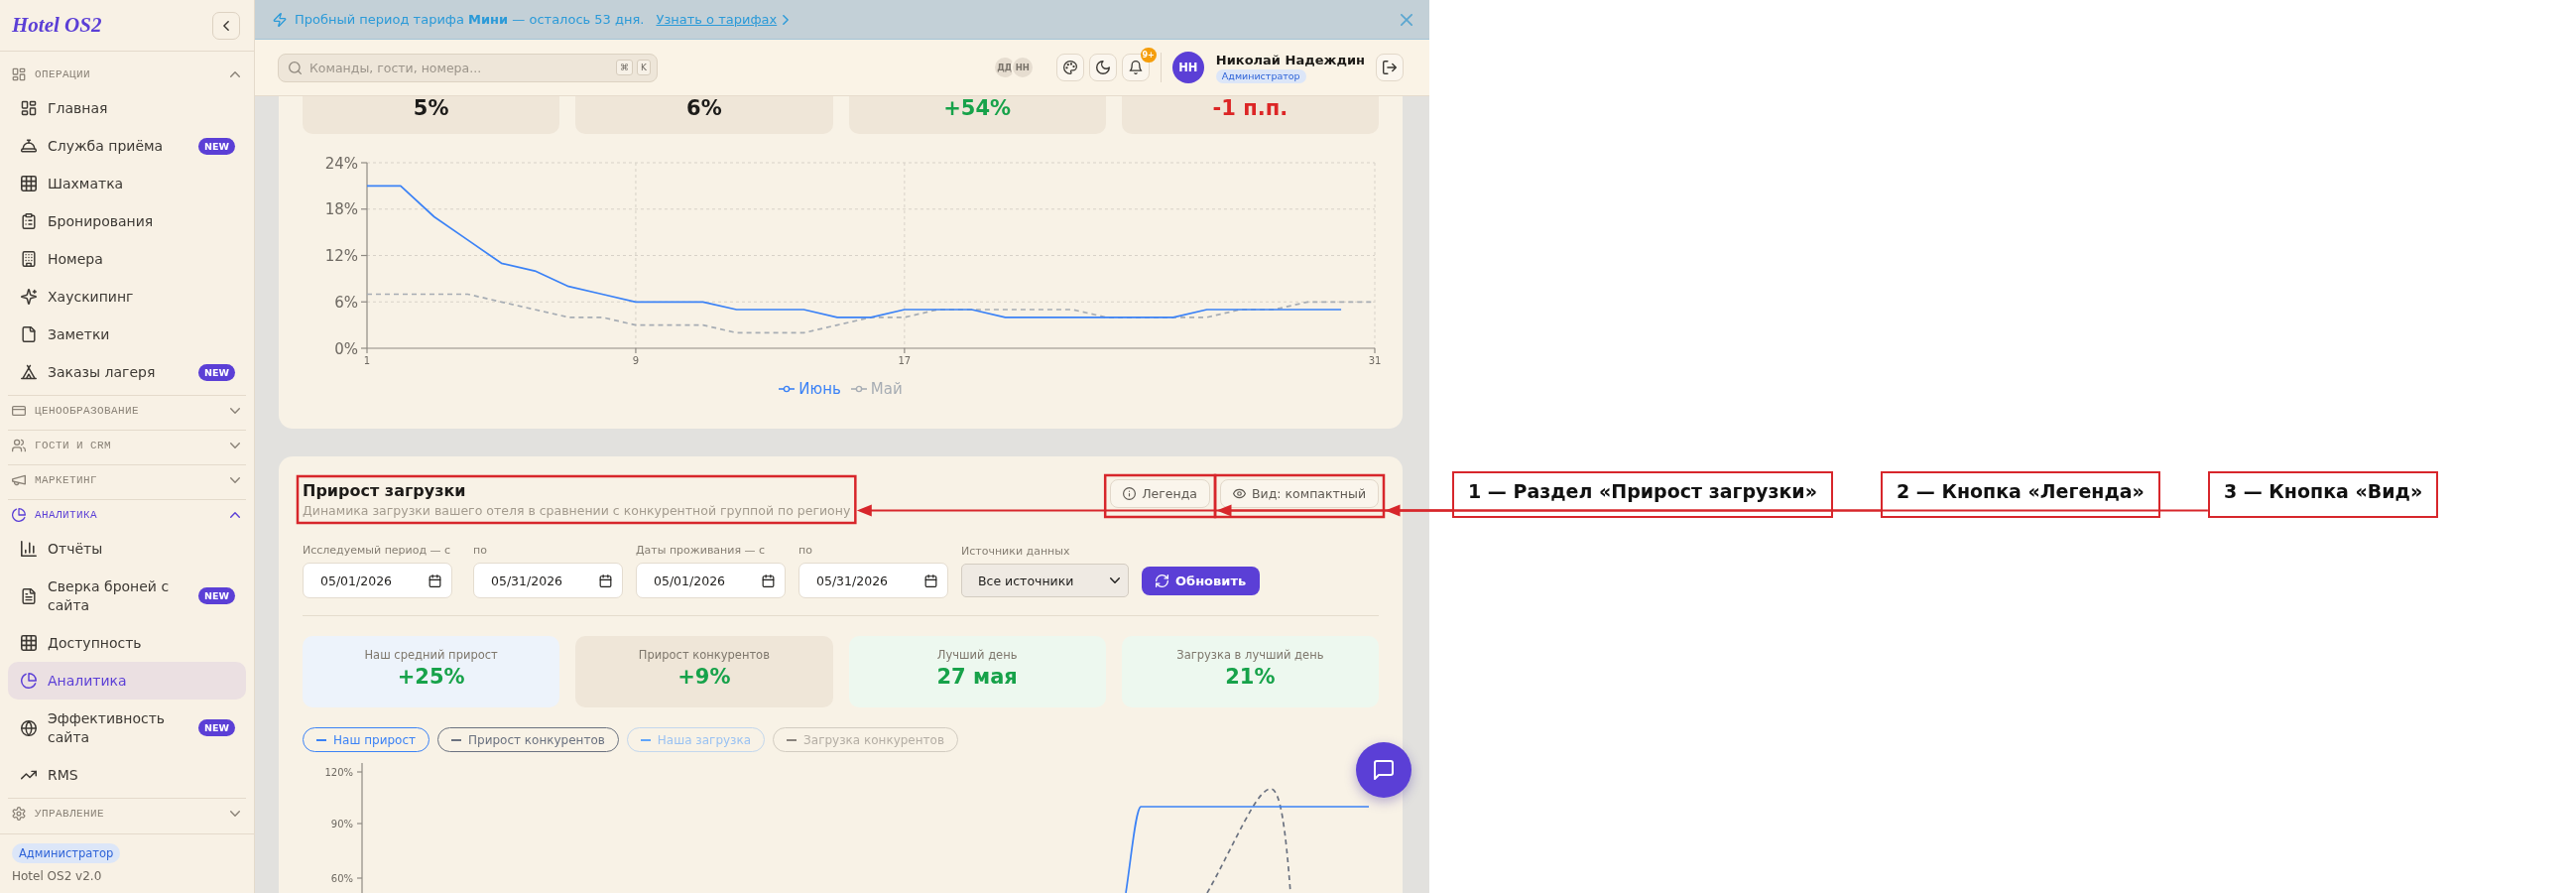 The image size is (2576, 893). I want to click on logout-button, so click(1390, 67).